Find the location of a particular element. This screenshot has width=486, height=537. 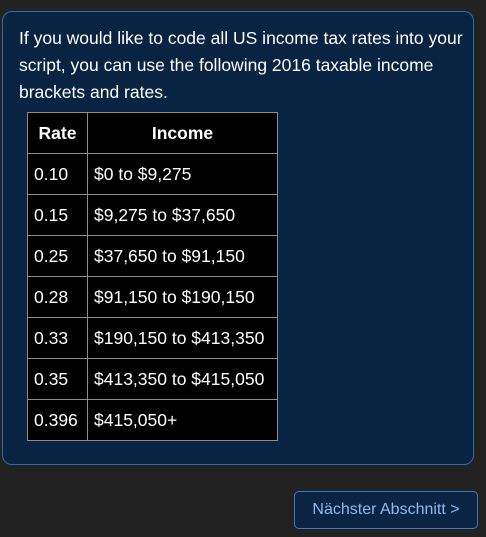

income-cell: $9,275 to $37,650 is located at coordinates (182, 215).